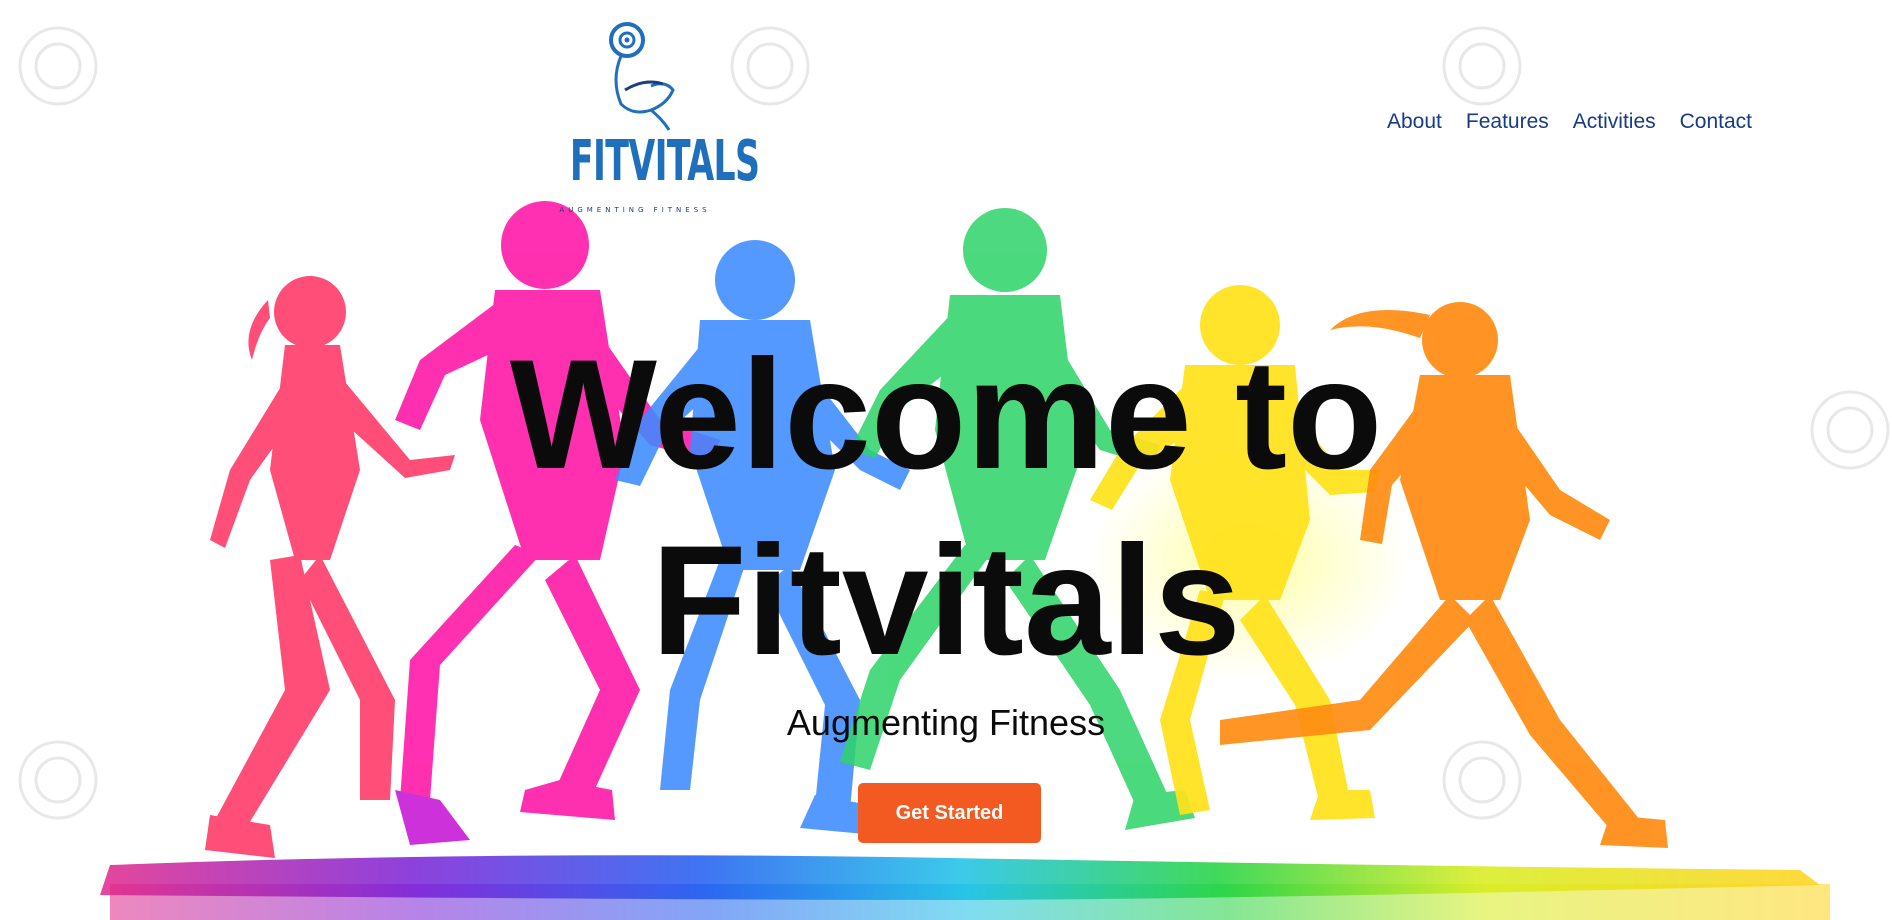 The height and width of the screenshot is (920, 1892). I want to click on nav-link-features: Features, so click(1507, 122).